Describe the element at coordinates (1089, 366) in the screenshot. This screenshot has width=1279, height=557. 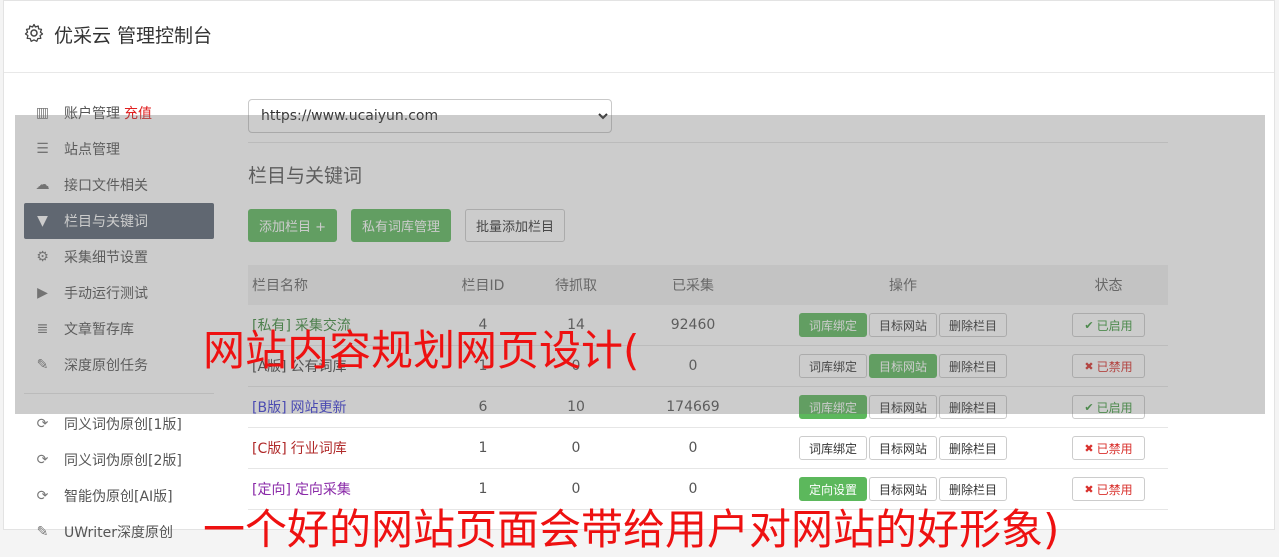
I see `x-icon: ✖` at that location.